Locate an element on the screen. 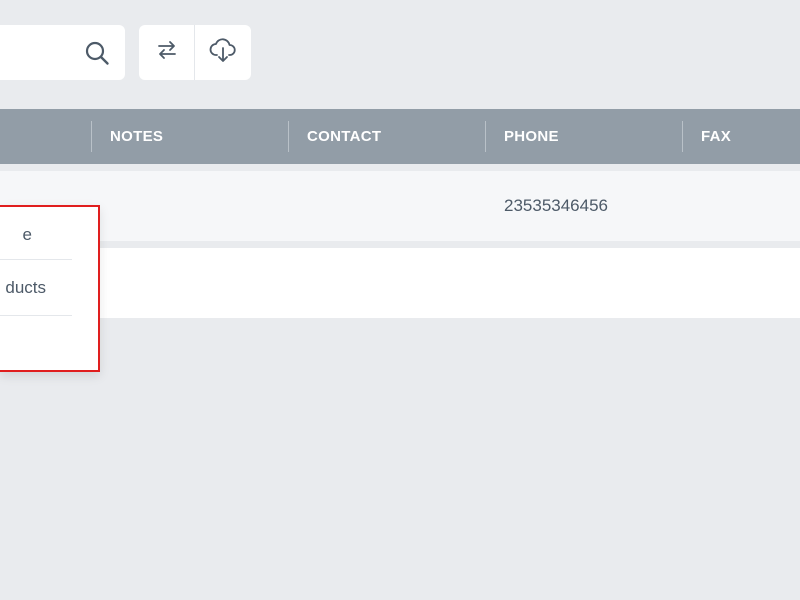 This screenshot has height=600, width=800. search-input is located at coordinates (40, 52).